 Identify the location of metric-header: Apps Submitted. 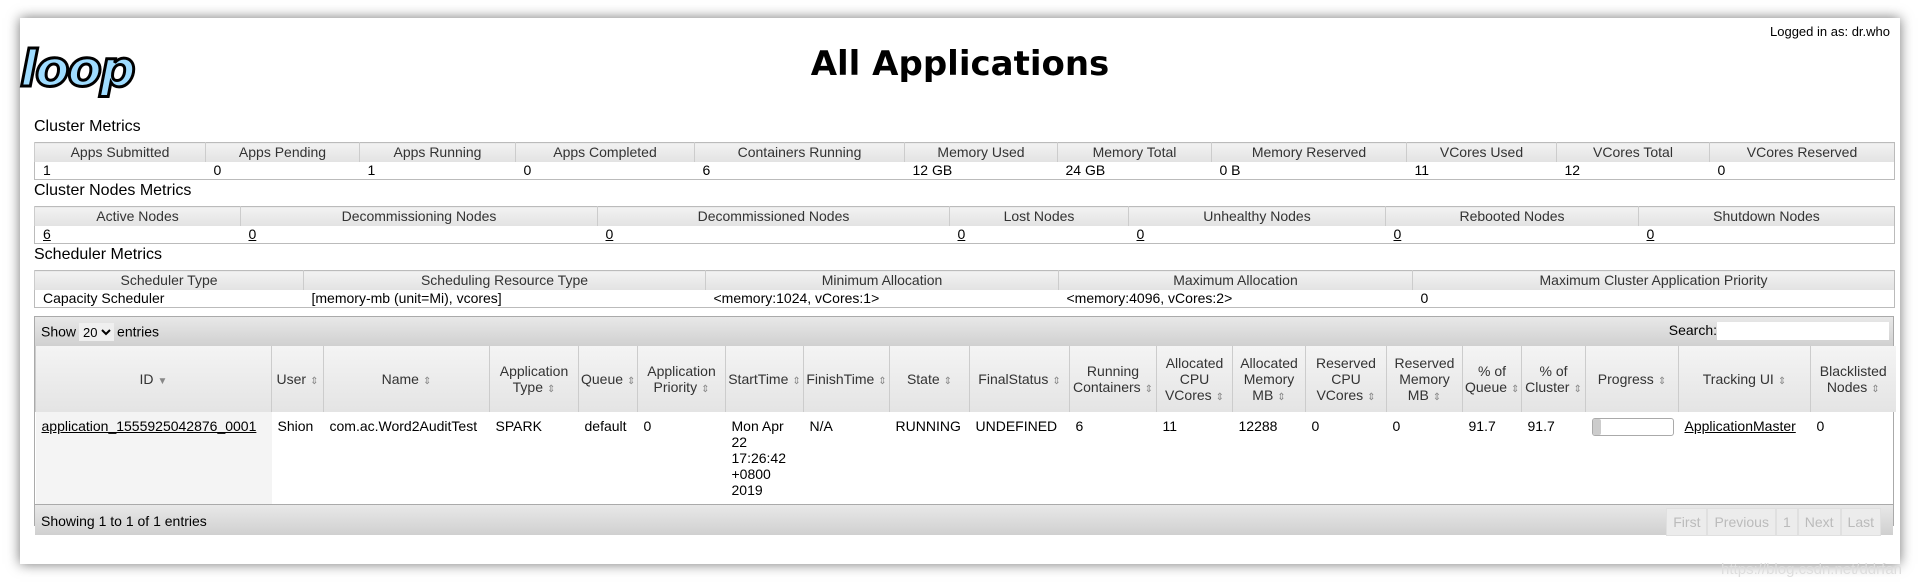
(120, 152).